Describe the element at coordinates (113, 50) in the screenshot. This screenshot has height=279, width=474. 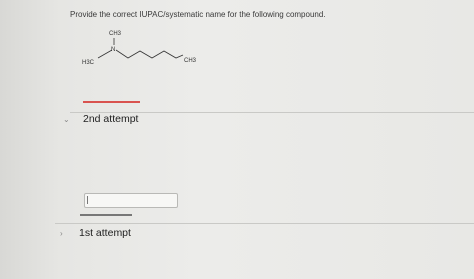
I see `nitrogen-label: N` at that location.